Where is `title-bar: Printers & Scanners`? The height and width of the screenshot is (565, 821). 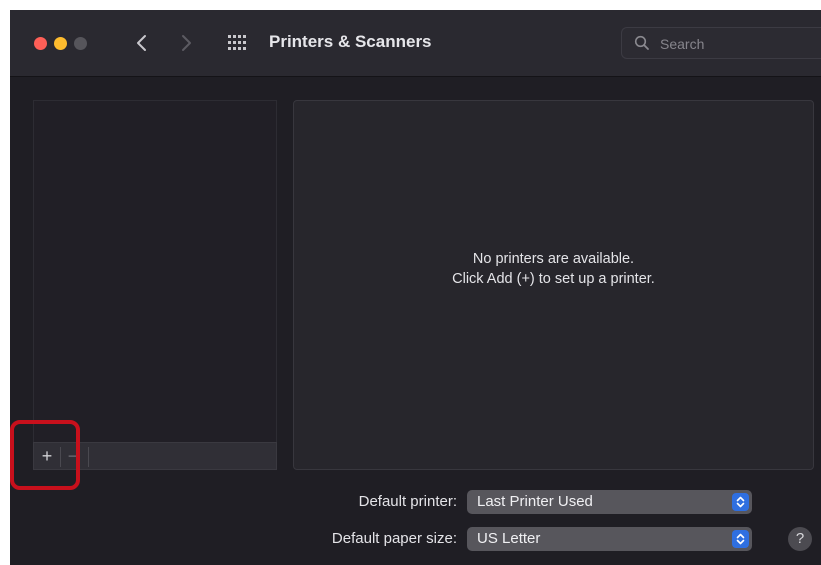
title-bar: Printers & Scanners is located at coordinates (415, 43).